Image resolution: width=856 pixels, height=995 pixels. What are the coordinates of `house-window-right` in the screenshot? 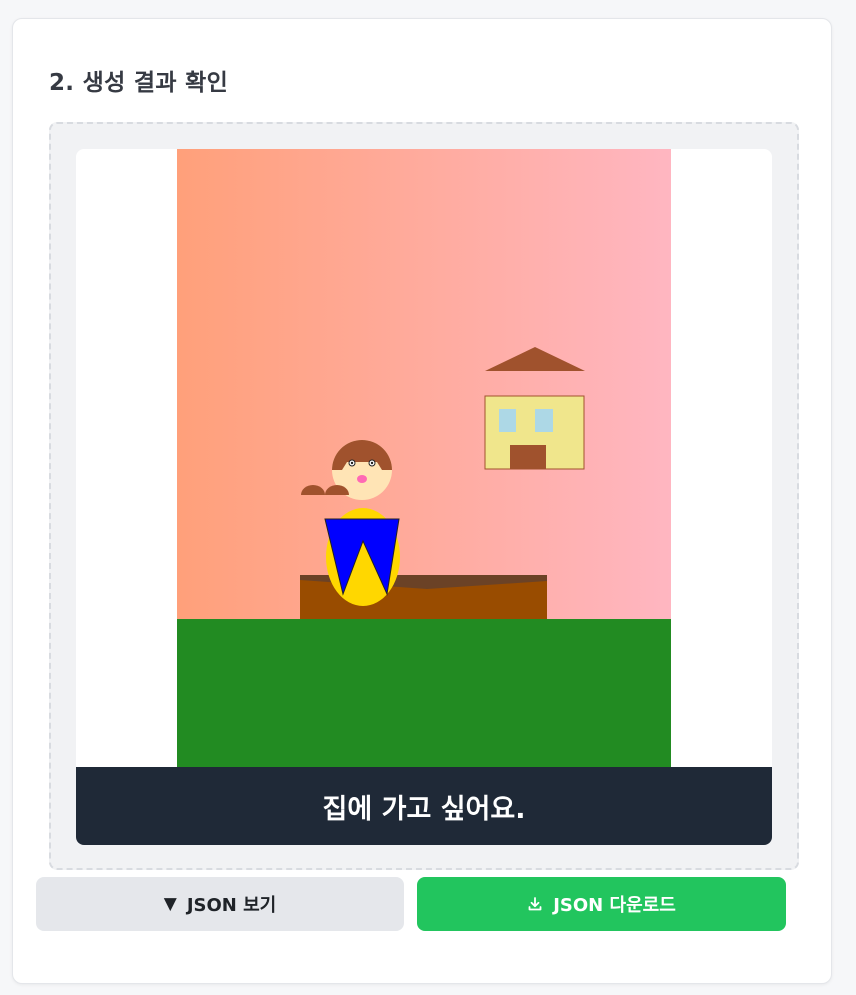 It's located at (544, 420).